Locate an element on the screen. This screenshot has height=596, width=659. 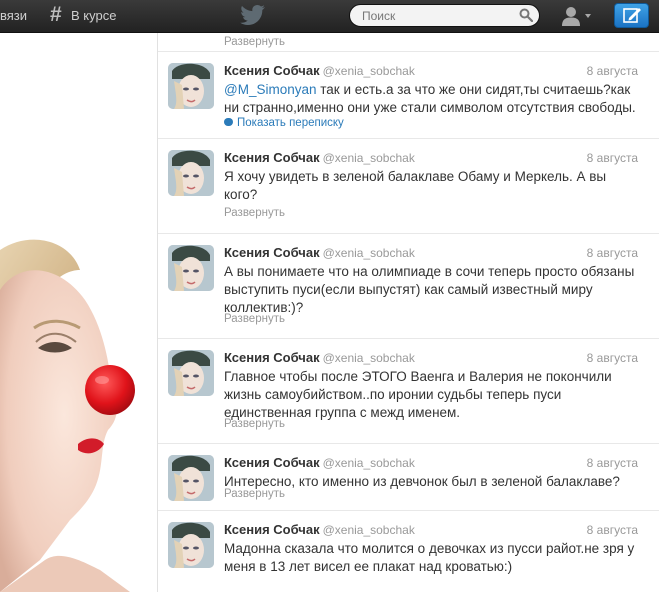
clown-nose-portrait-image is located at coordinates (67, 415).